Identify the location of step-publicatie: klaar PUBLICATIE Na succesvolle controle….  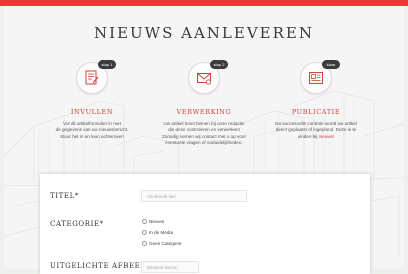
(316, 100).